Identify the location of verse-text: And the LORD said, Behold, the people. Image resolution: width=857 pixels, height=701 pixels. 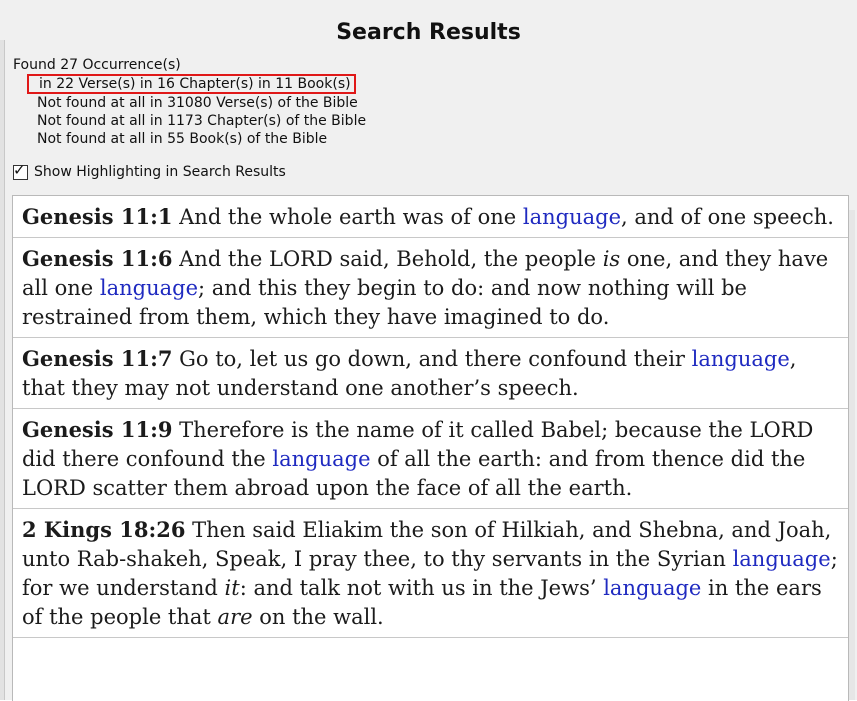
(387, 259).